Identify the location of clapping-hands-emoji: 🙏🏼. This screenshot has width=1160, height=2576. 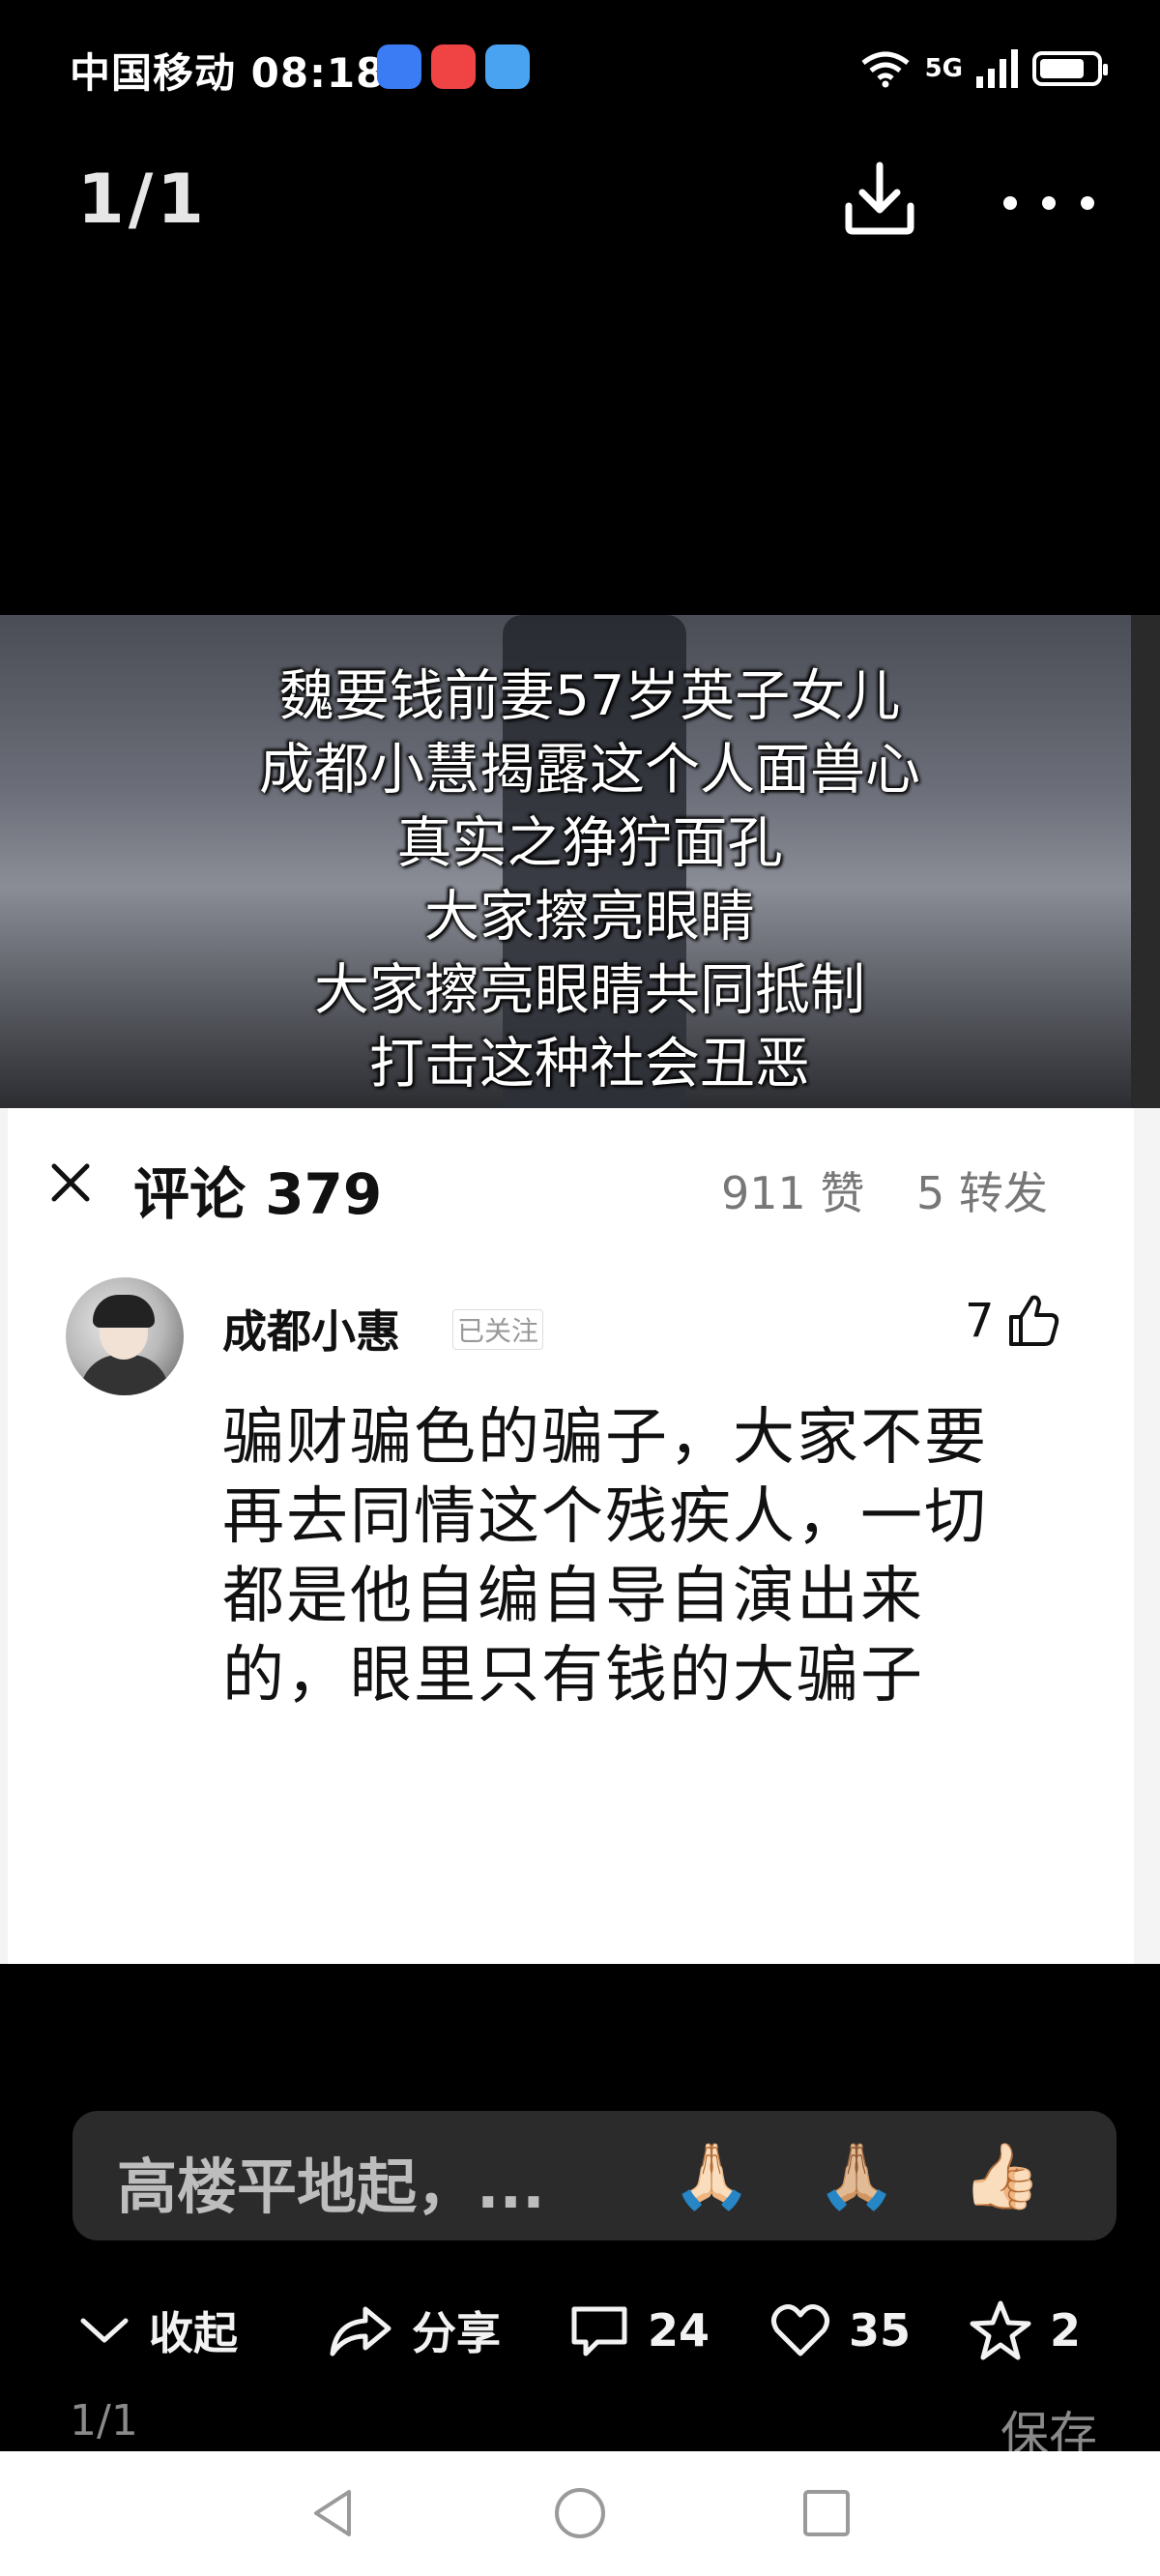
(856, 2176).